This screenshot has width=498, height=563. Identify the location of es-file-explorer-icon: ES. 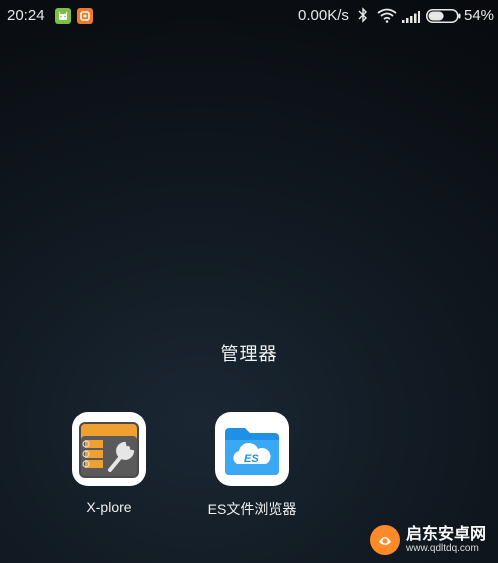
(252, 449).